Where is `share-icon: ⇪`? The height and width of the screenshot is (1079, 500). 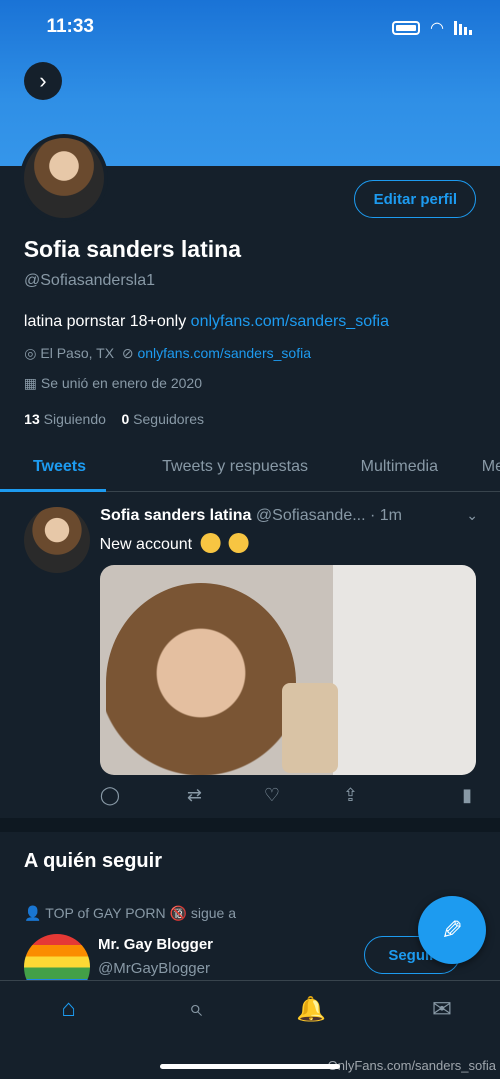
share-icon: ⇪ is located at coordinates (350, 795).